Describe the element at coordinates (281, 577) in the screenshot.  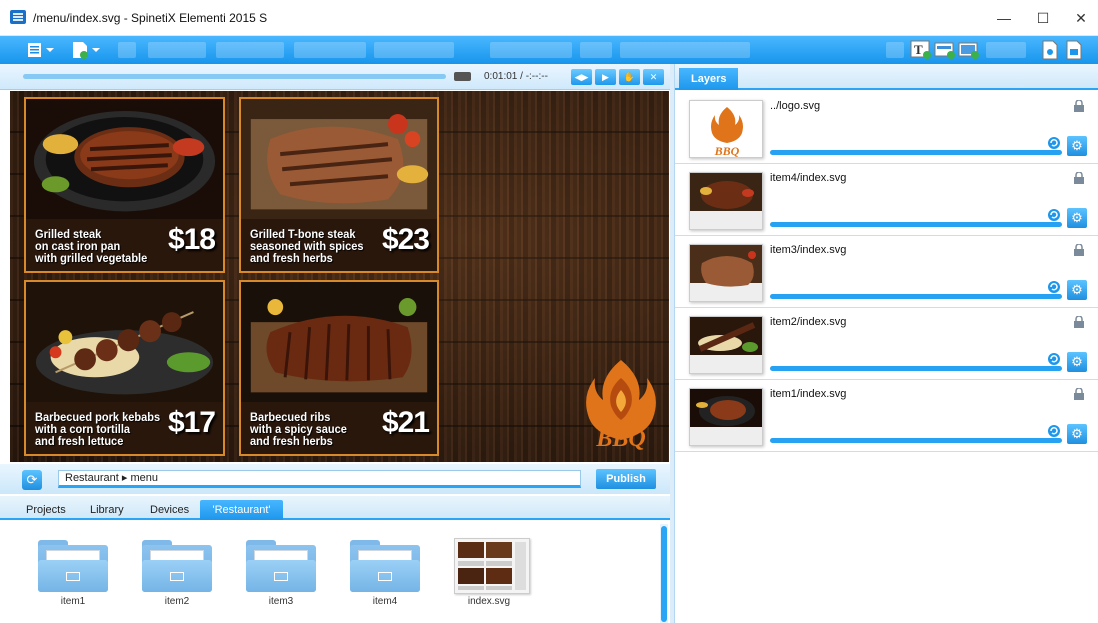
I see `folder-item: item3` at that location.